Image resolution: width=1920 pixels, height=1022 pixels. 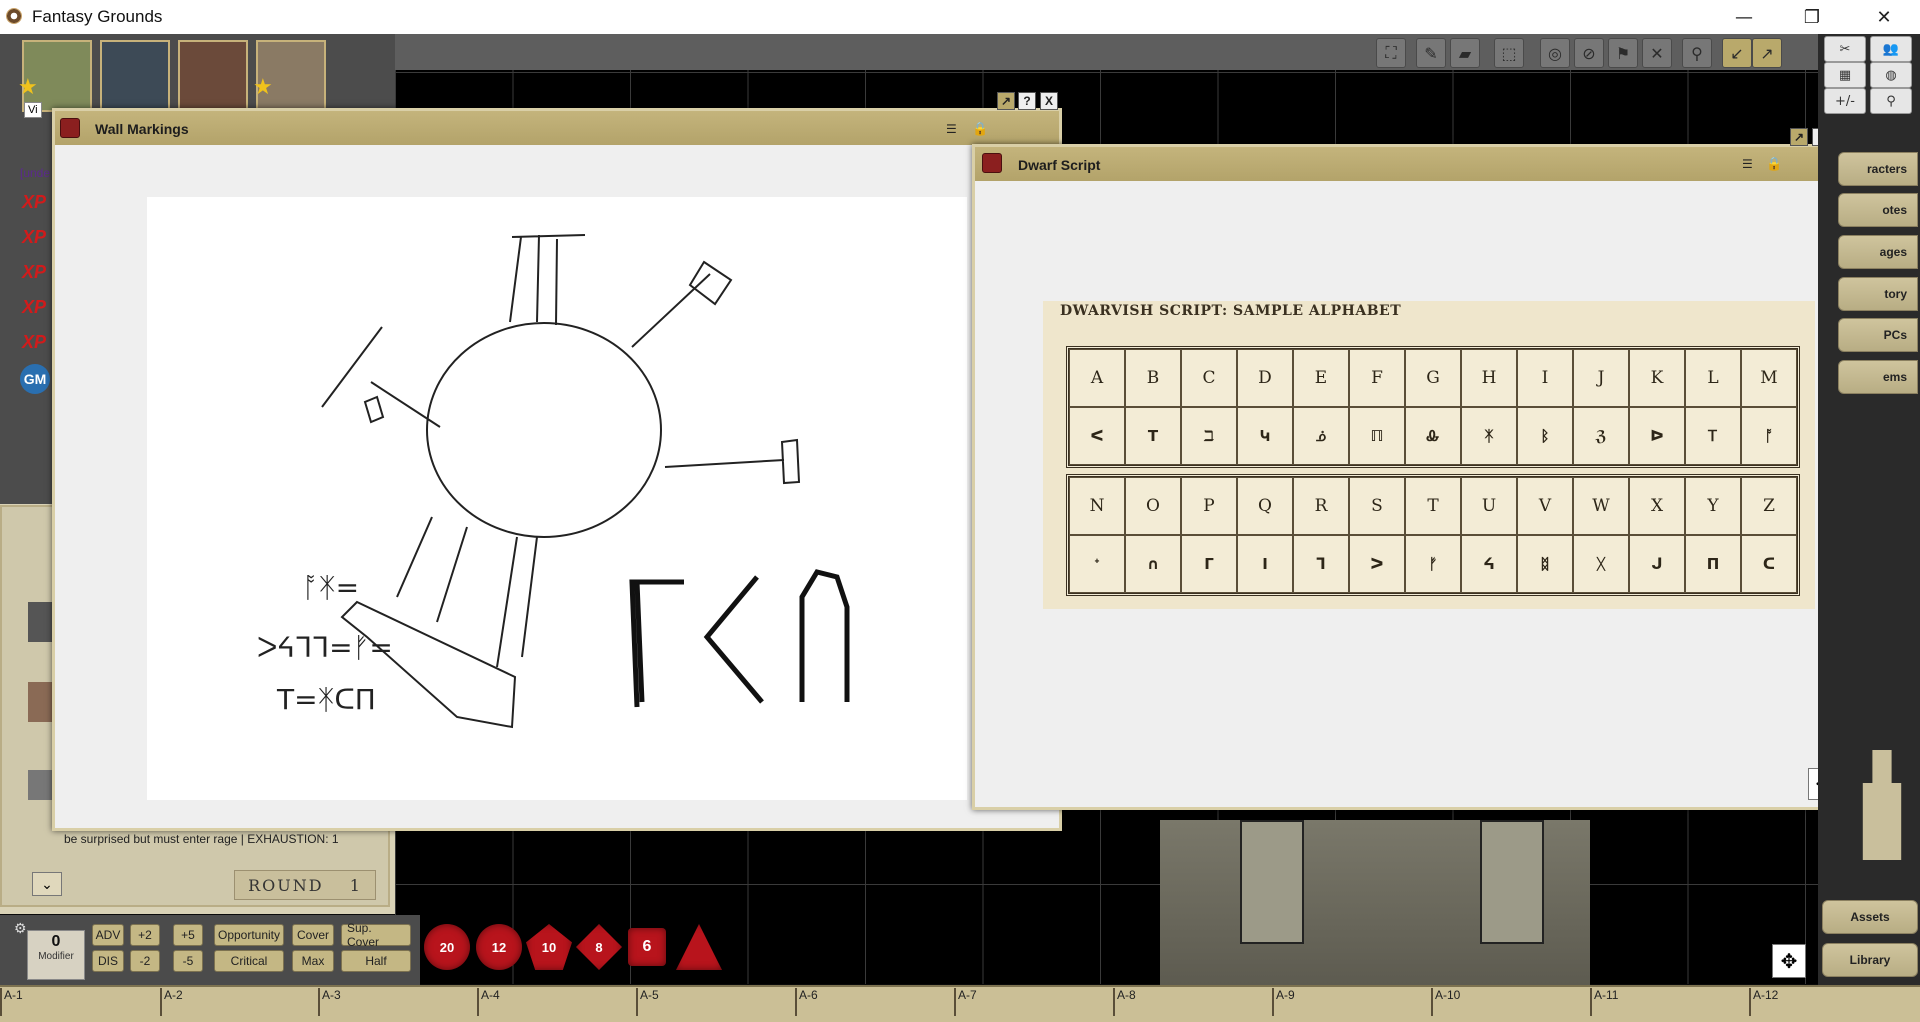 I want to click on chevron-down-icon: ⌄, so click(x=47, y=884).